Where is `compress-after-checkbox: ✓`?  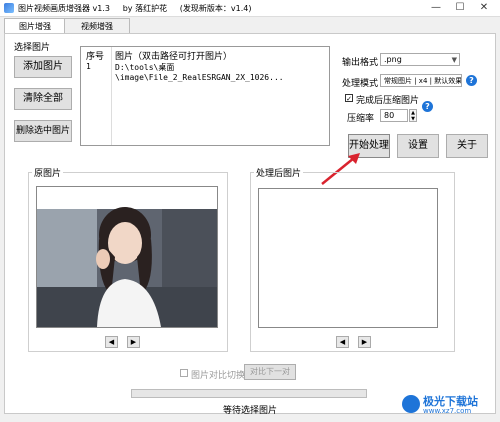 compress-after-checkbox: ✓ is located at coordinates (349, 98).